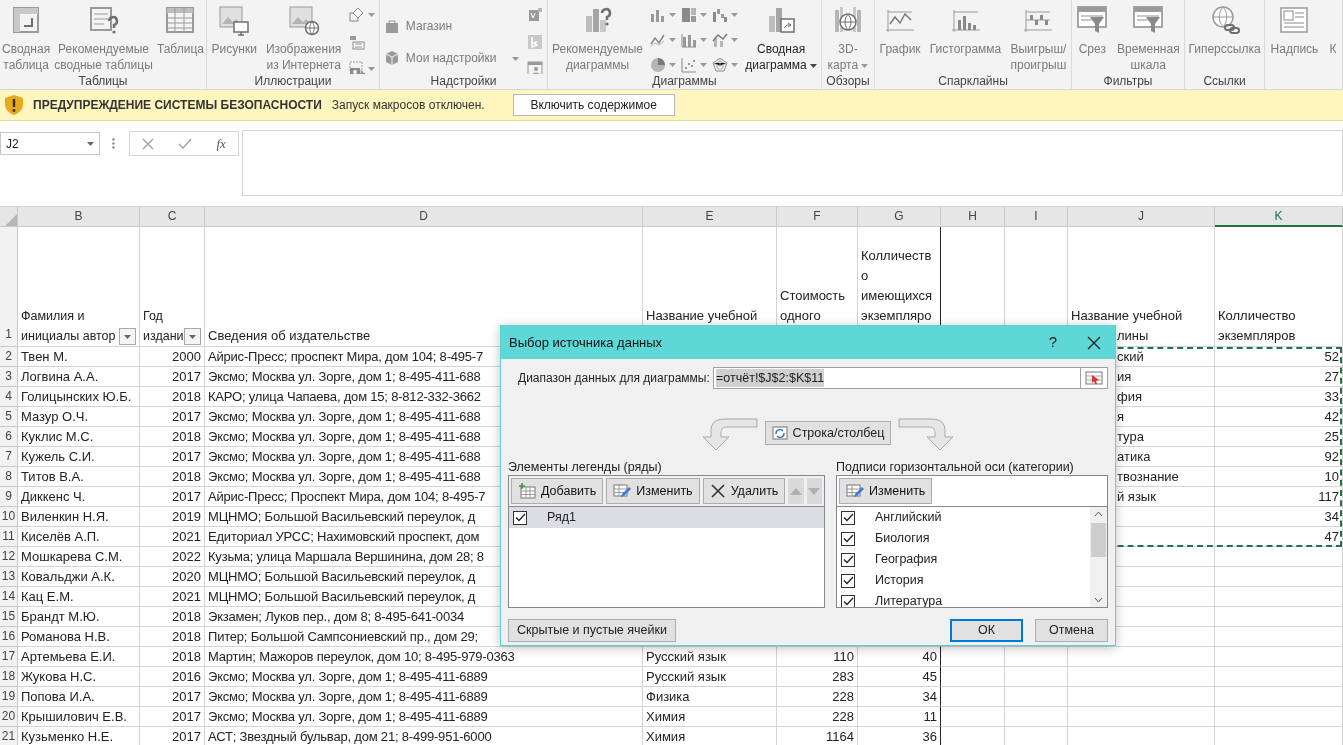 This screenshot has height=745, width=1343. I want to click on column-header: H, so click(973, 217).